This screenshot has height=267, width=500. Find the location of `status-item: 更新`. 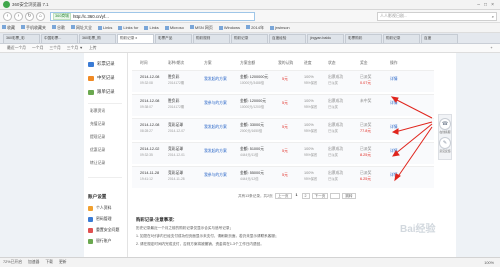

status-item: 更新 is located at coordinates (63, 262).